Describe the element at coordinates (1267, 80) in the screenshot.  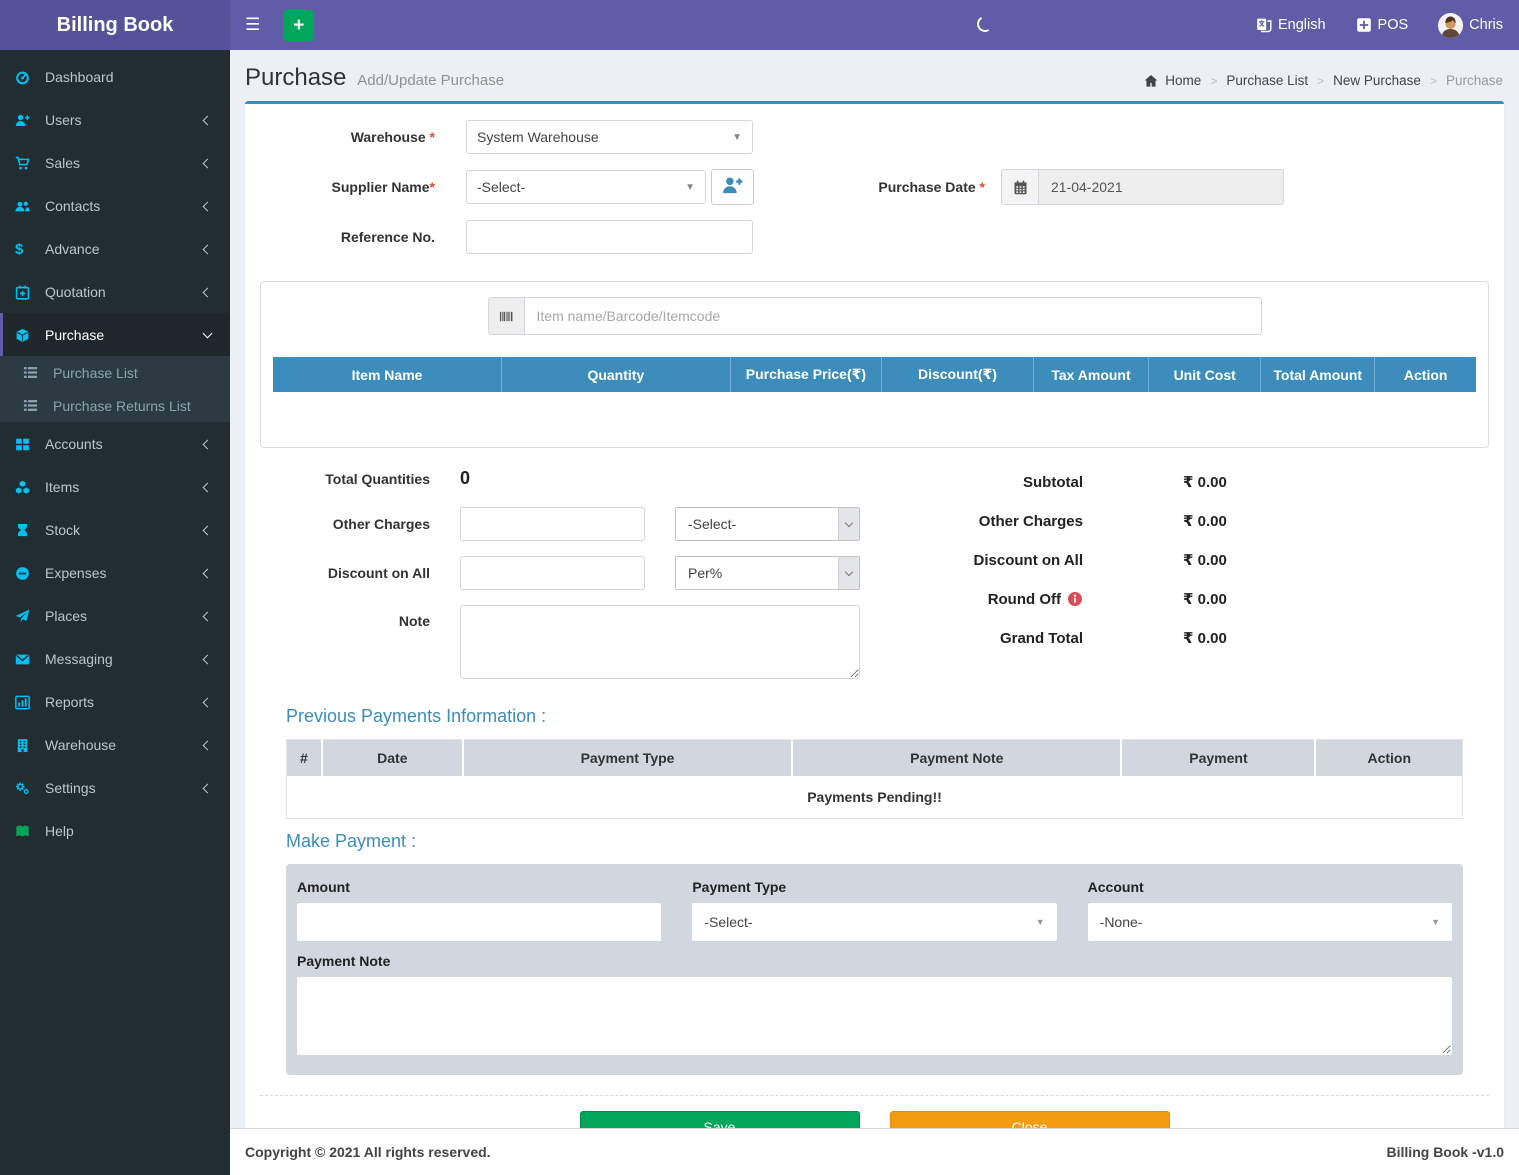
I see `breadcrumb-purchase-list: Purchase List` at that location.